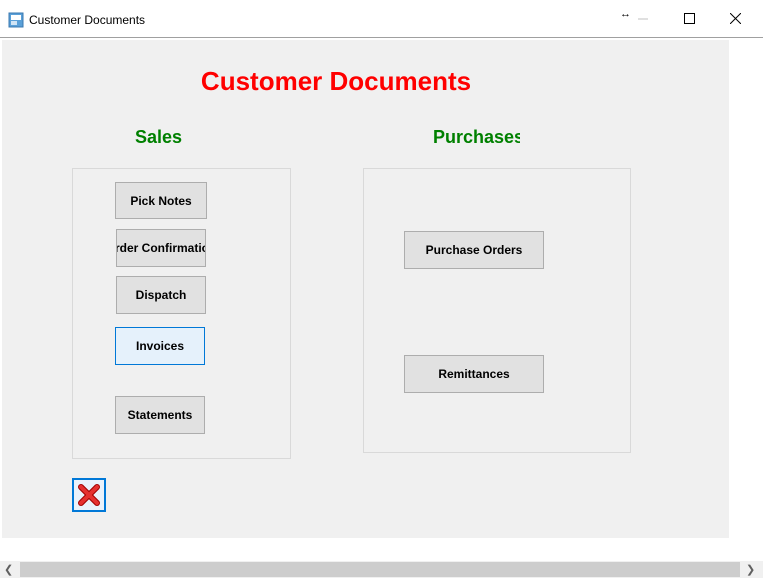 This screenshot has width=763, height=582. What do you see at coordinates (381, 19) in the screenshot?
I see `title-bar: Customer Documents ↔` at bounding box center [381, 19].